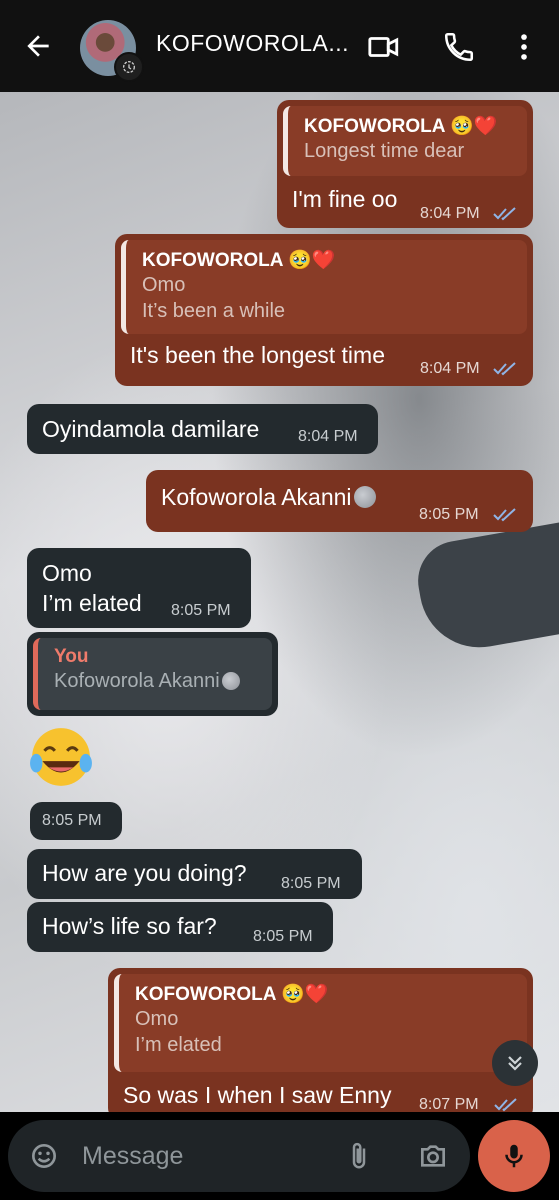 The width and height of the screenshot is (559, 1200). What do you see at coordinates (214, 311) in the screenshot?
I see `quote-text: It’s been a while` at bounding box center [214, 311].